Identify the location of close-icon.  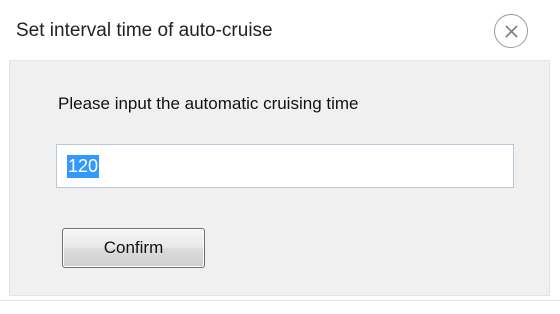
(511, 31).